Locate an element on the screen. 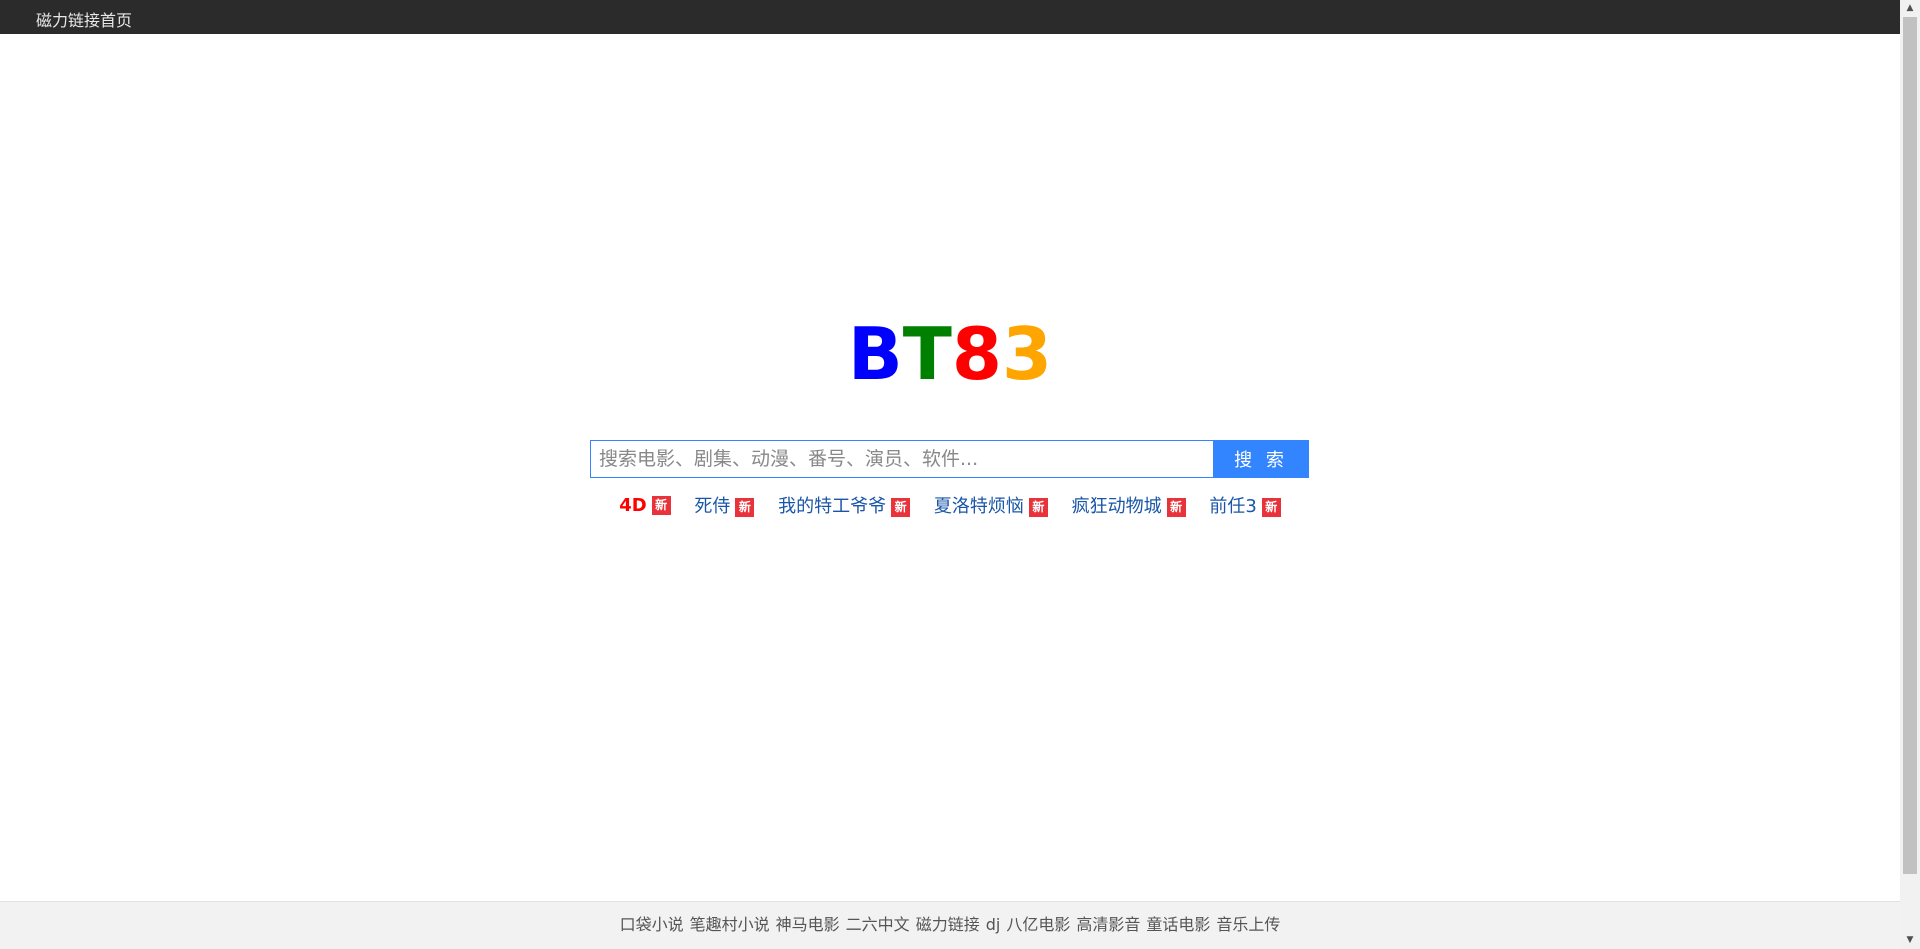 This screenshot has height=949, width=1920. search-form: 搜 索 is located at coordinates (949, 459).